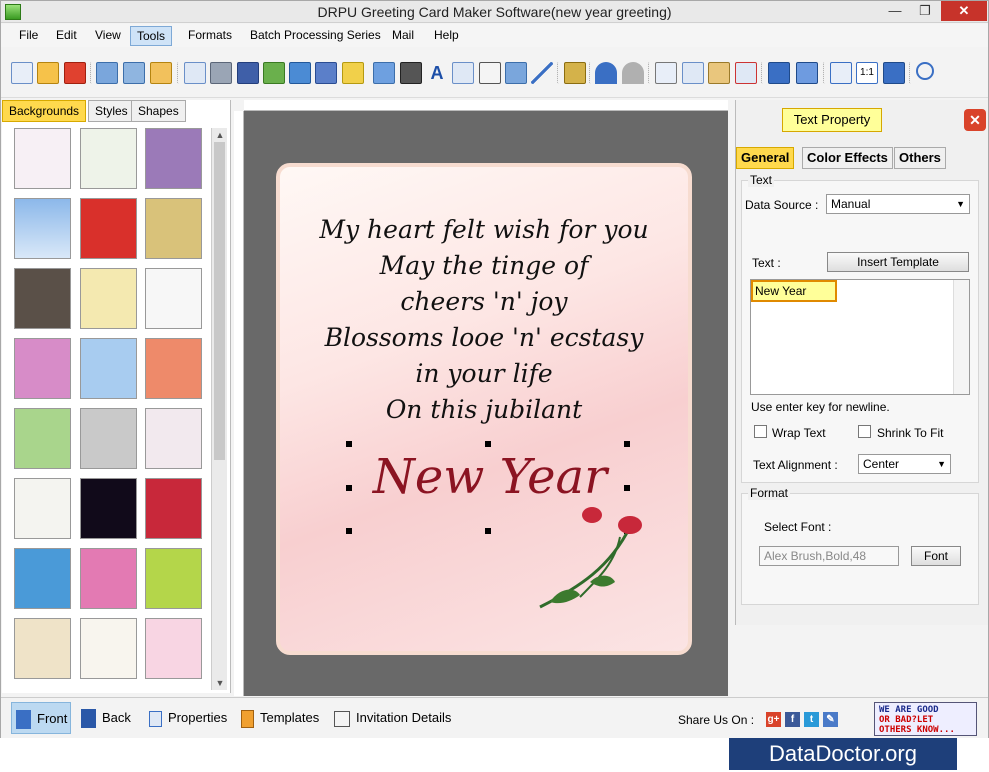 Image resolution: width=989 pixels, height=772 pixels. I want to click on signature-icon, so click(490, 73).